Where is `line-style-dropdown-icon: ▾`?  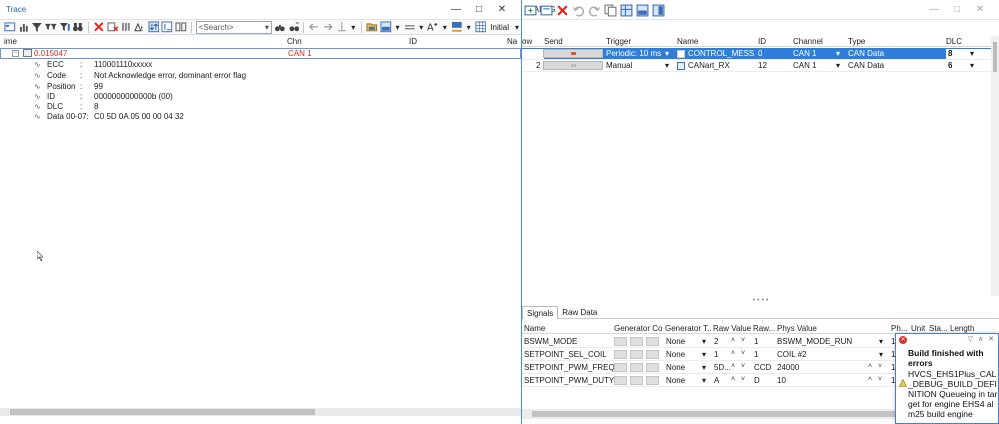
line-style-dropdown-icon: ▾ is located at coordinates (421, 27).